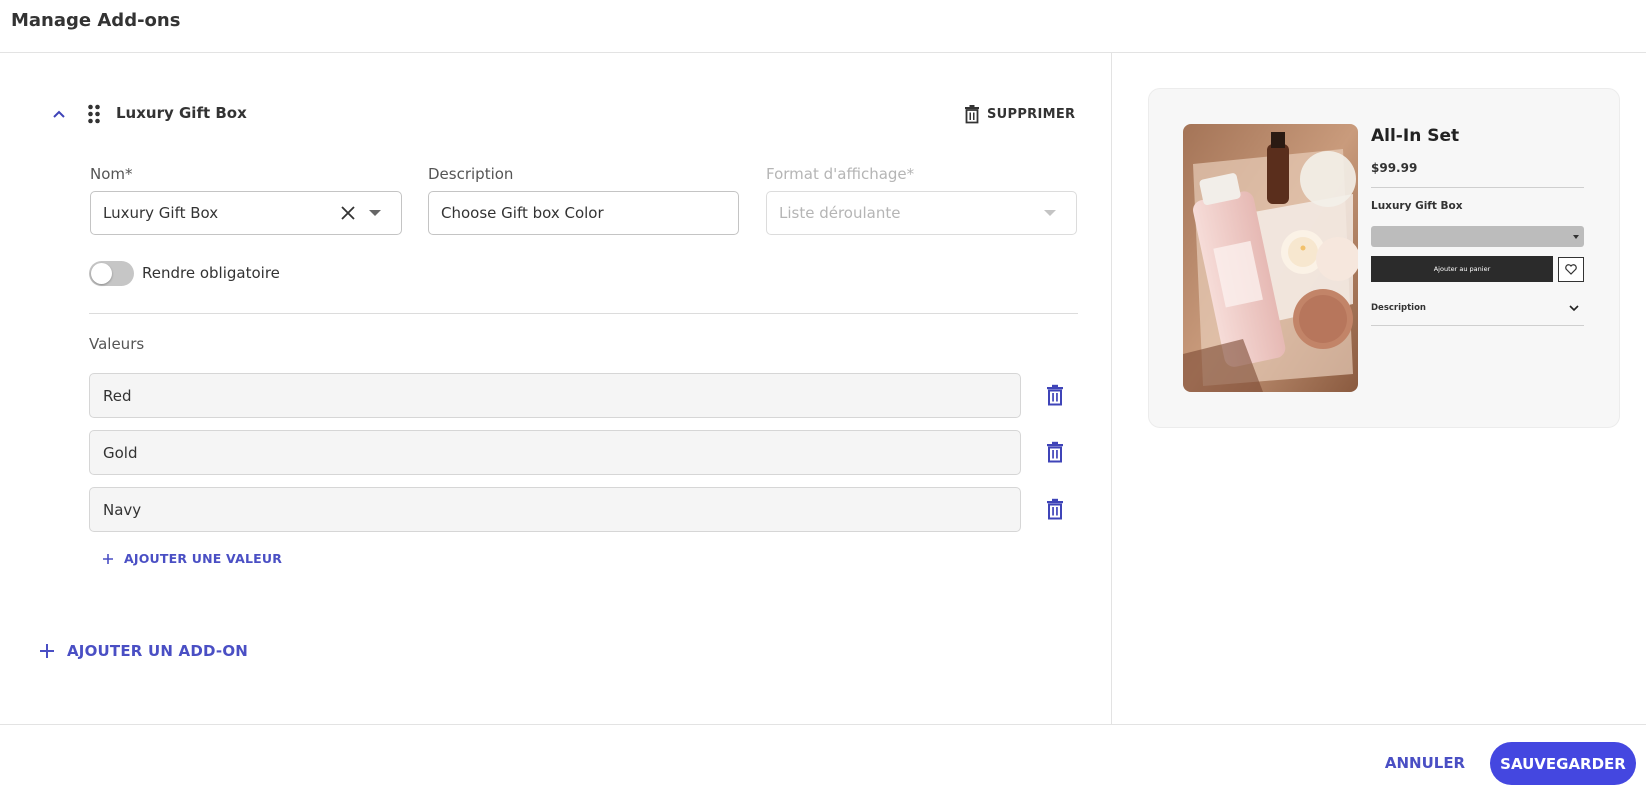 The width and height of the screenshot is (1646, 798). What do you see at coordinates (1111, 389) in the screenshot?
I see `panel-divider` at bounding box center [1111, 389].